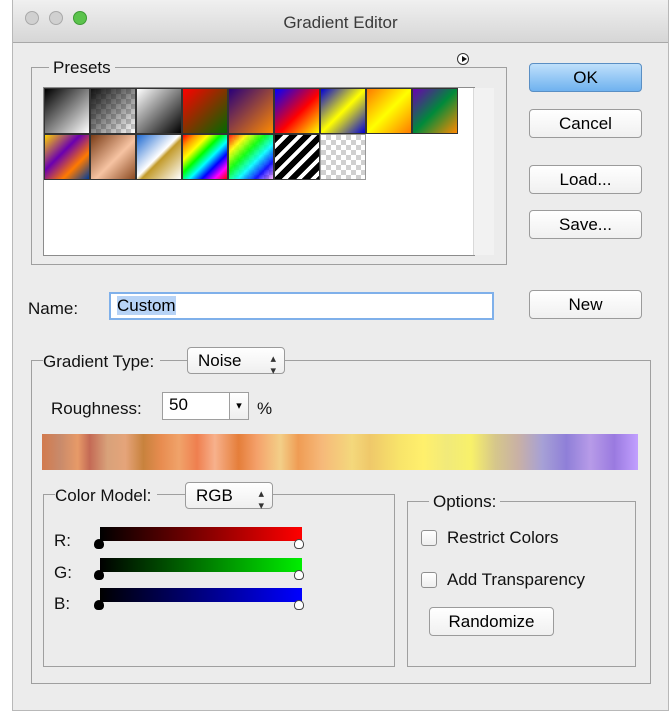 This screenshot has width=671, height=711. Describe the element at coordinates (299, 575) in the screenshot. I see `channel-g-max-stop` at that location.